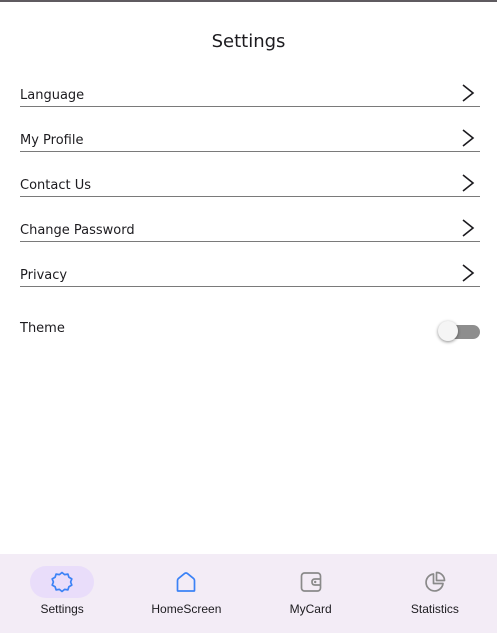 This screenshot has width=497, height=633. What do you see at coordinates (250, 286) in the screenshot?
I see `divider` at bounding box center [250, 286].